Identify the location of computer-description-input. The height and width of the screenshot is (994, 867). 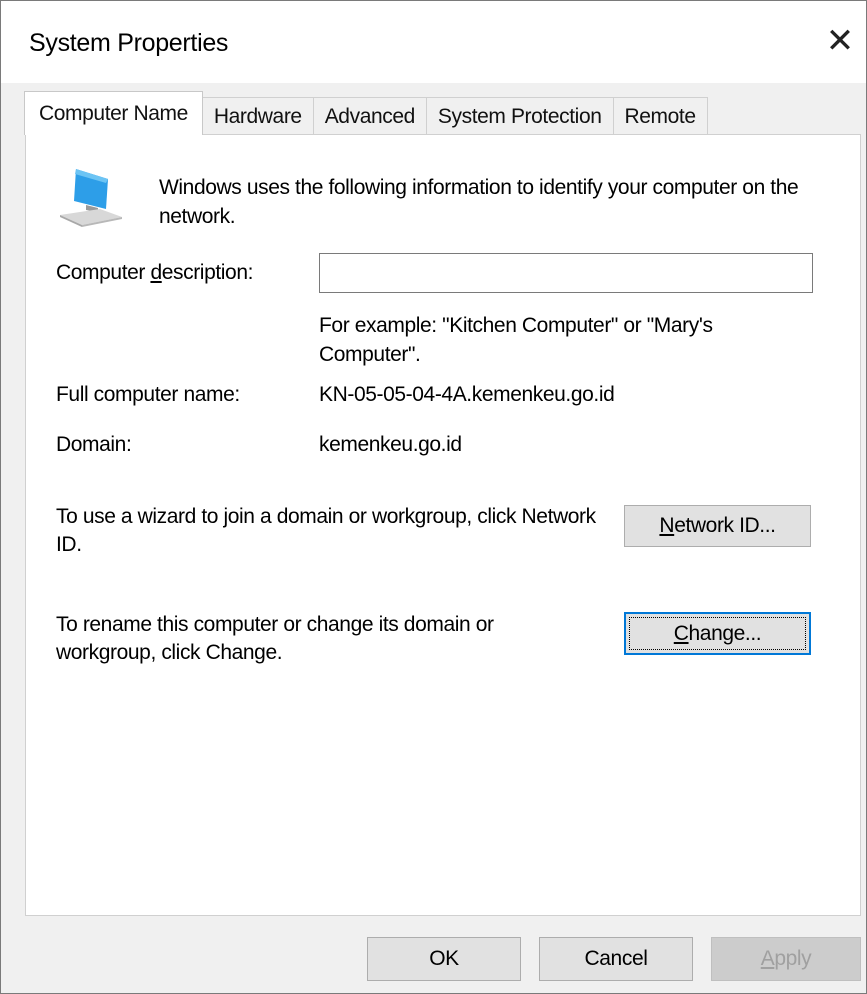
(566, 273).